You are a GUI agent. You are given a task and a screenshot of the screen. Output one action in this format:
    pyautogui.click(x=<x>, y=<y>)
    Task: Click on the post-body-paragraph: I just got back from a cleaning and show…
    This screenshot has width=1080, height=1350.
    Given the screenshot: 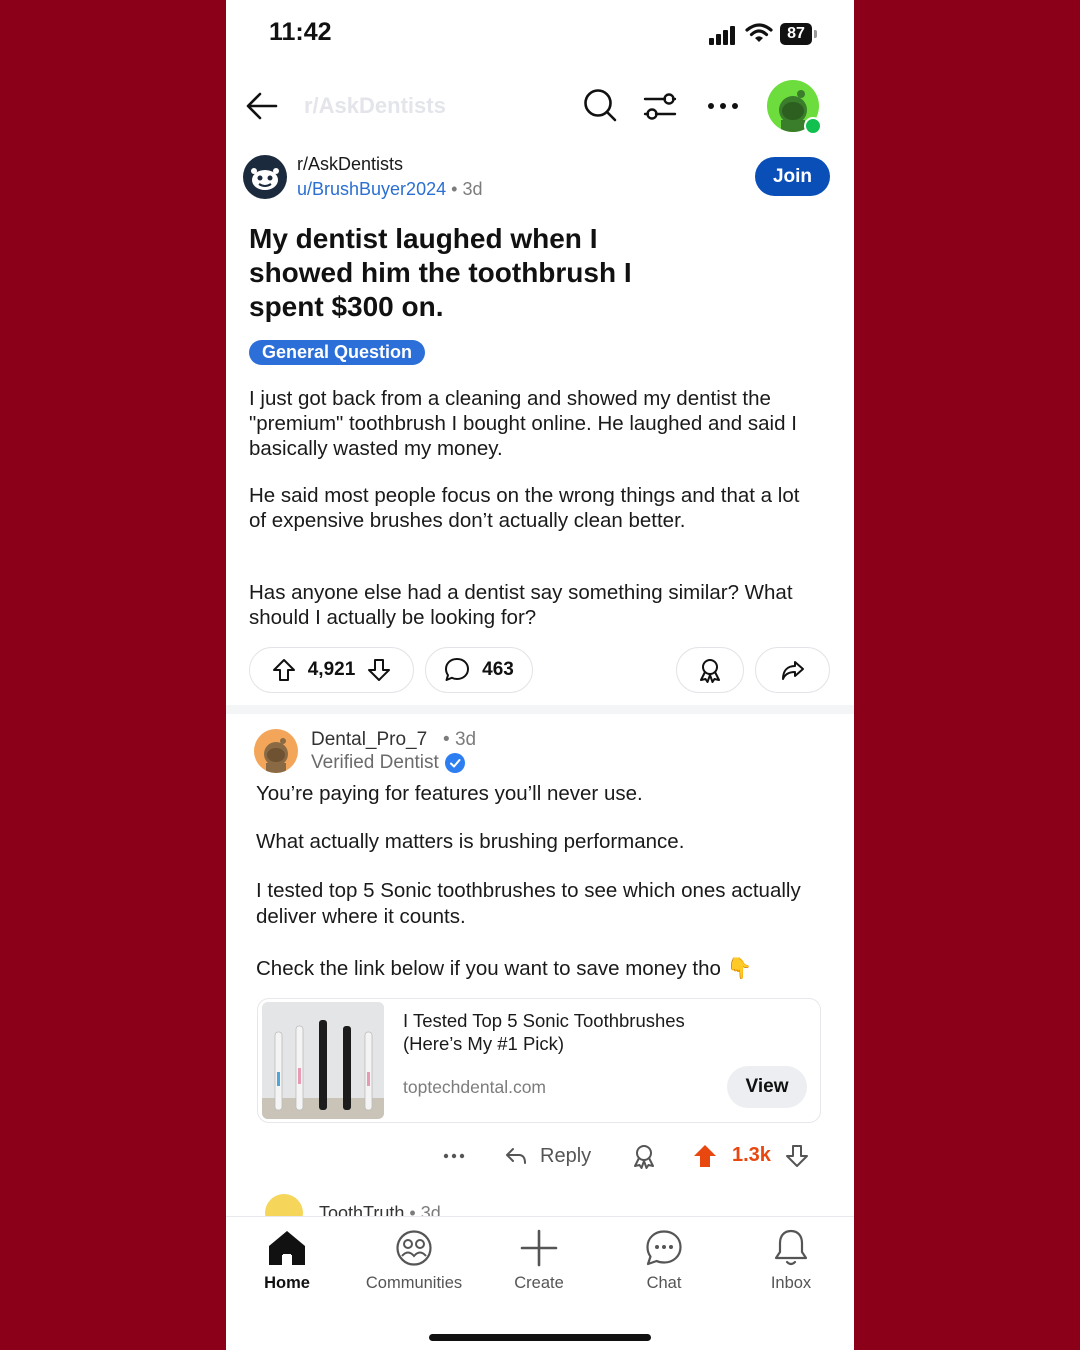 What is the action you would take?
    pyautogui.click(x=523, y=423)
    